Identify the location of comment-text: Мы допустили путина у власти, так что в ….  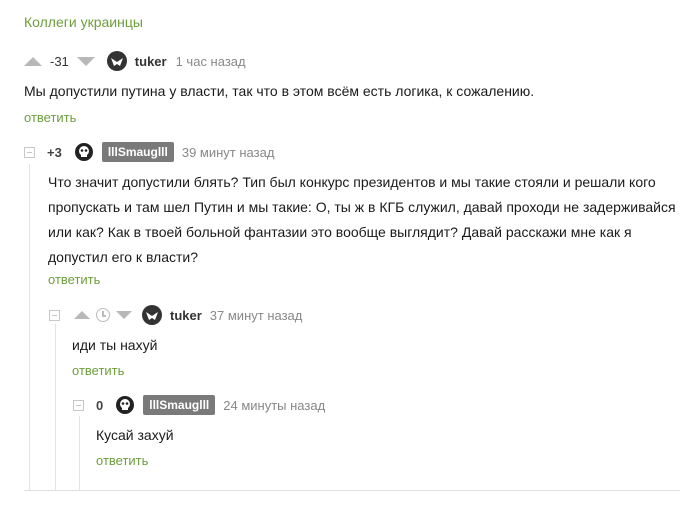
(279, 91).